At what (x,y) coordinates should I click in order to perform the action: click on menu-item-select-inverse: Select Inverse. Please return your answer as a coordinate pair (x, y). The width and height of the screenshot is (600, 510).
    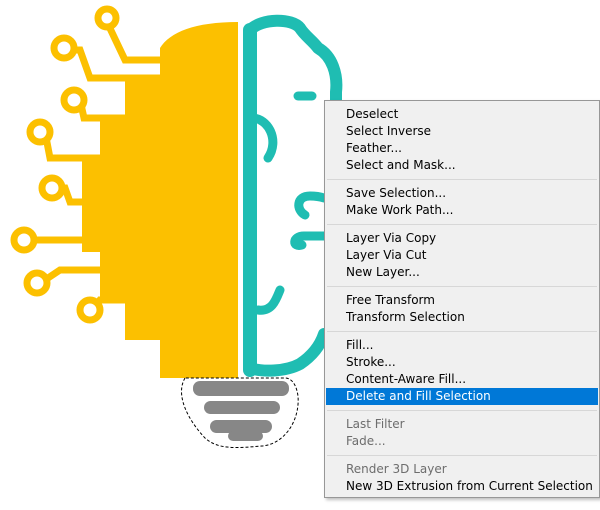
    Looking at the image, I should click on (462, 131).